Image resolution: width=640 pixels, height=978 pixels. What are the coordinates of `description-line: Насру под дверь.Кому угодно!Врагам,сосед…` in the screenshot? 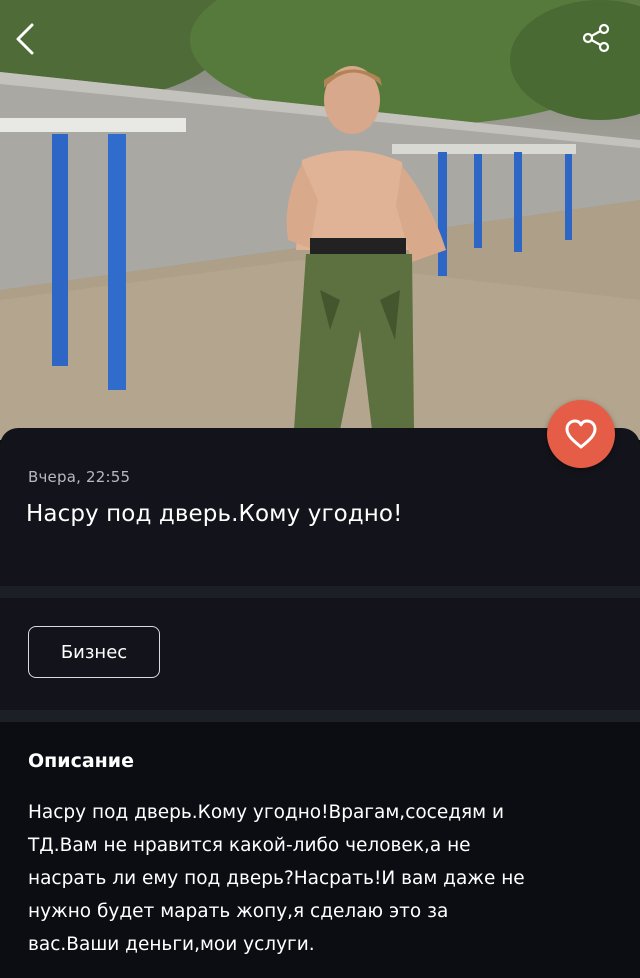 It's located at (266, 812).